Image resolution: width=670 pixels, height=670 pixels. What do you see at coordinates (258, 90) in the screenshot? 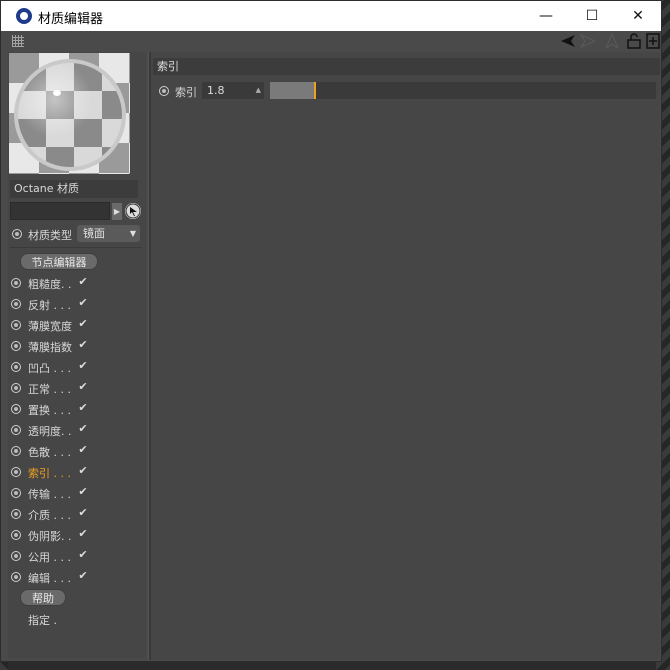
I see `spinner-icon: ▲` at bounding box center [258, 90].